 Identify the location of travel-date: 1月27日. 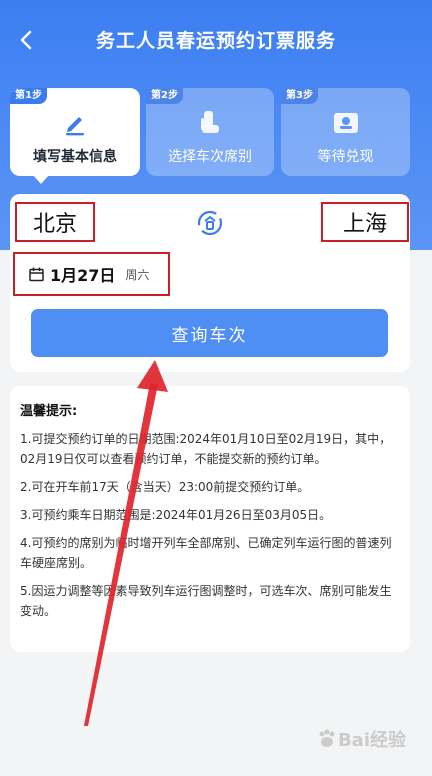
(83, 275).